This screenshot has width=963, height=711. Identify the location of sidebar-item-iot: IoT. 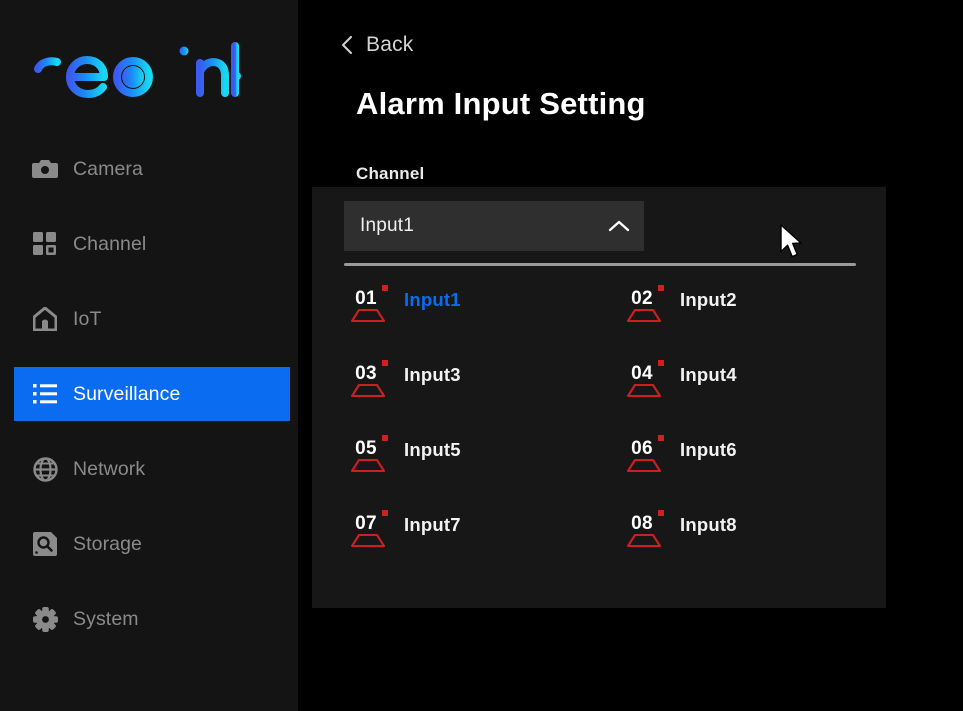
(149, 319).